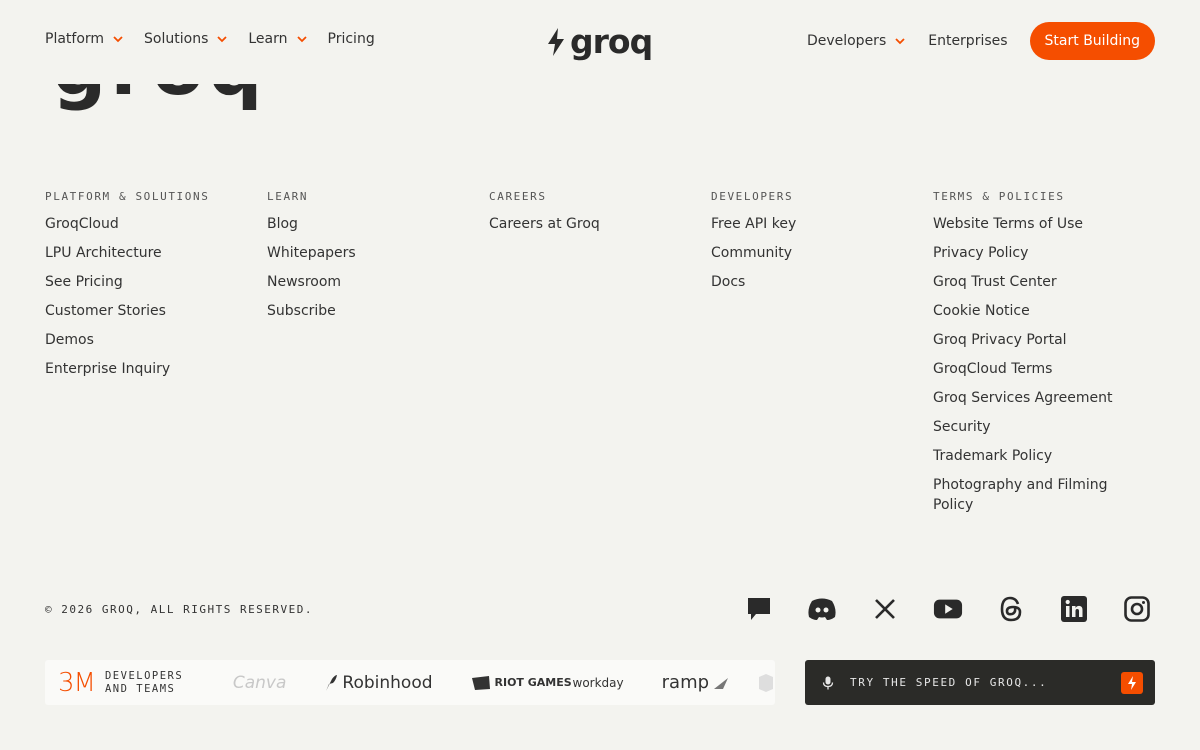 This screenshot has width=1200, height=750. I want to click on discord-icon, so click(822, 609).